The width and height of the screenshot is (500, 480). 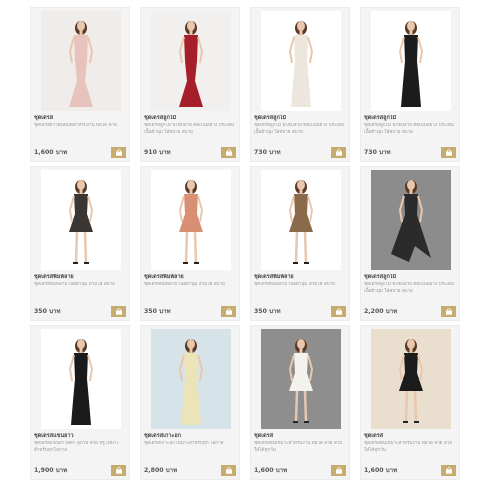 I want to click on product-price: 2,800 บาท, so click(x=161, y=470).